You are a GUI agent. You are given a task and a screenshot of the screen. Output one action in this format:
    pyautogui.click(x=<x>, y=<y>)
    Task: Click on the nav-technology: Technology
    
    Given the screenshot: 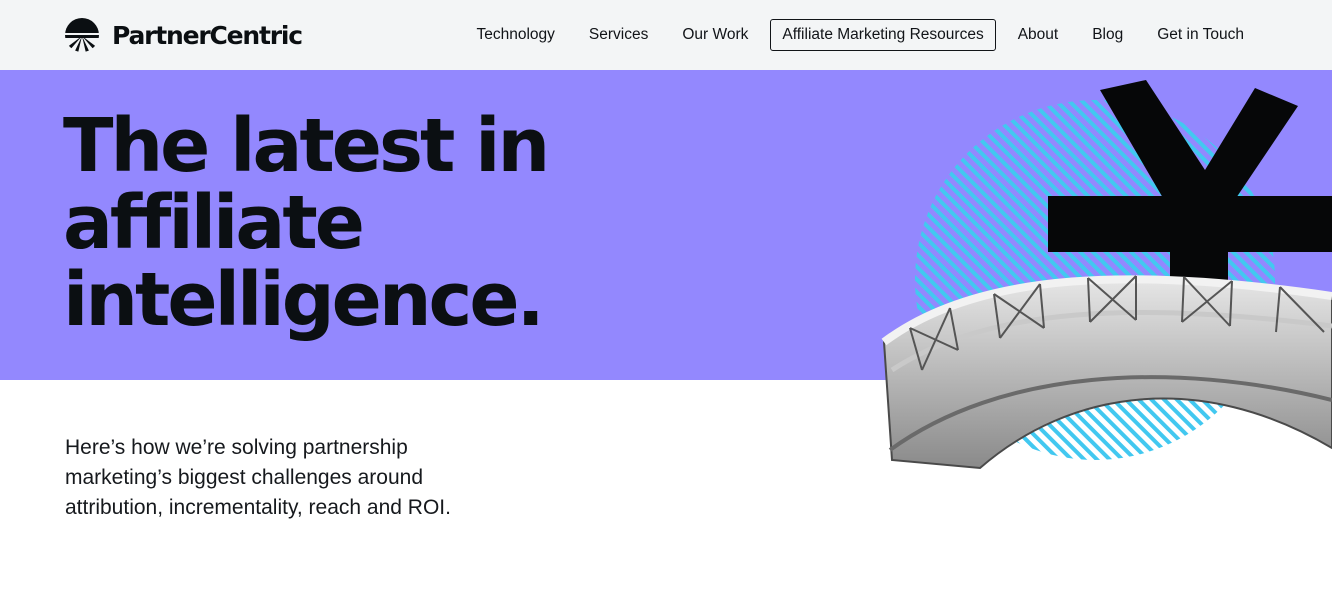 What is the action you would take?
    pyautogui.click(x=516, y=35)
    